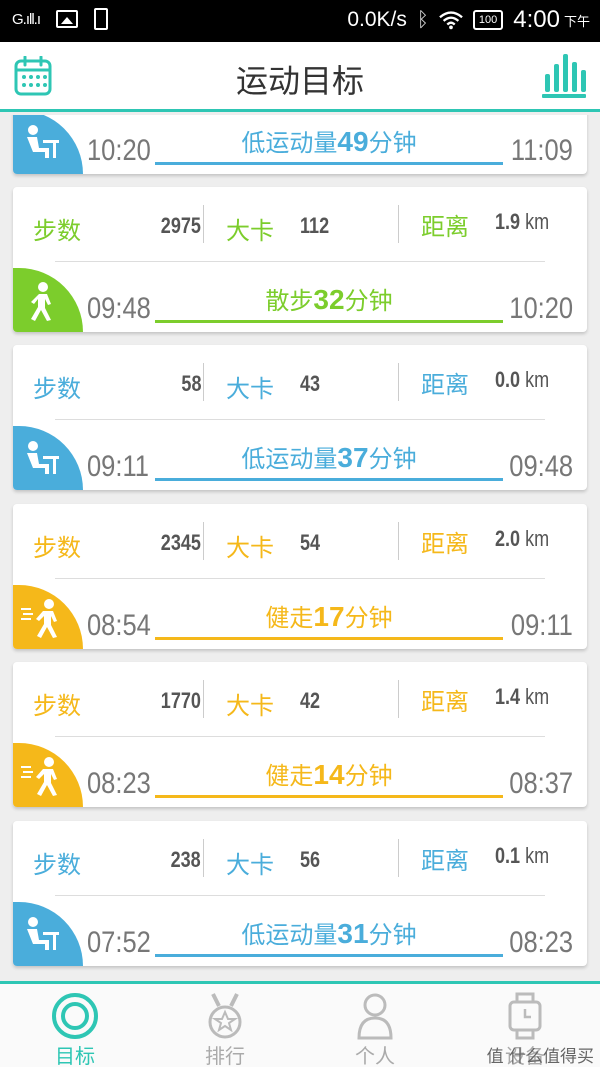  I want to click on activity-minutes: 17, so click(329, 616).